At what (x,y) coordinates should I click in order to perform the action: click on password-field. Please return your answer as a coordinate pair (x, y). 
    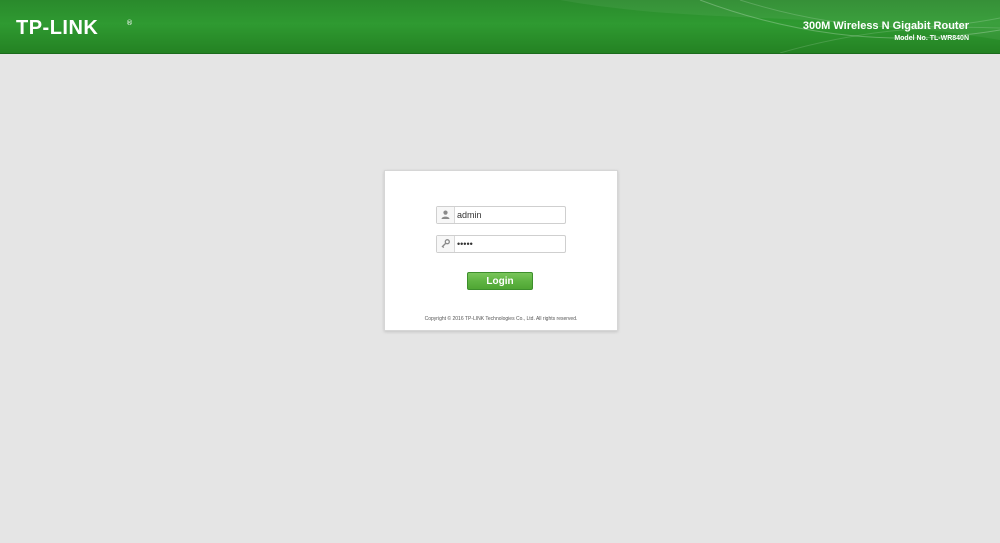
    Looking at the image, I should click on (501, 244).